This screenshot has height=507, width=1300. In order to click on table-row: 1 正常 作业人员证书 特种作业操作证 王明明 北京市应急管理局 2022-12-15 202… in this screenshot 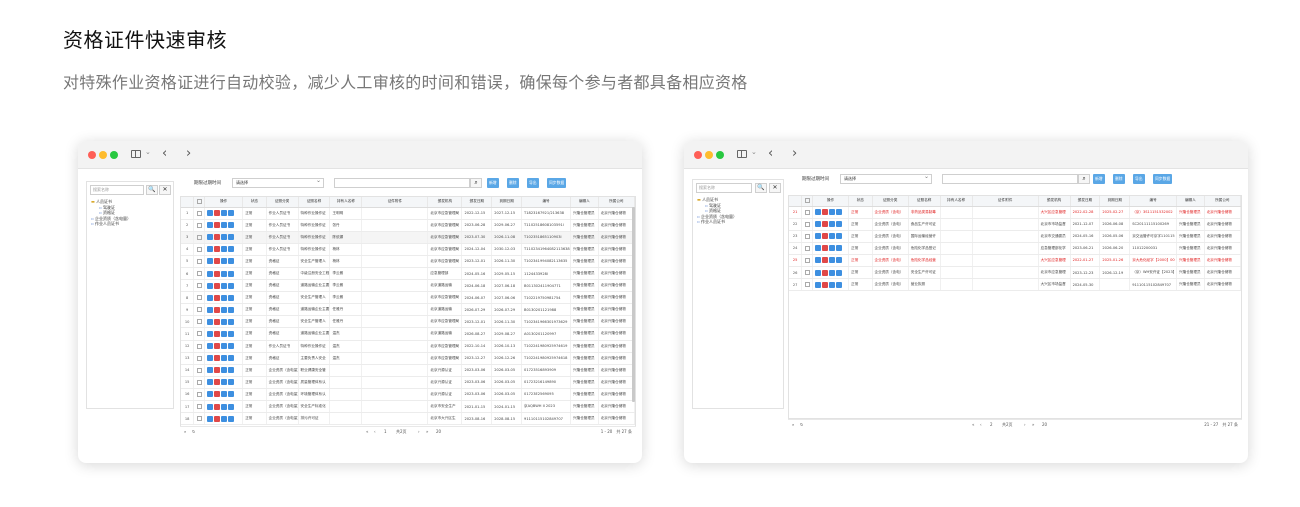, I will do `click(408, 213)`.